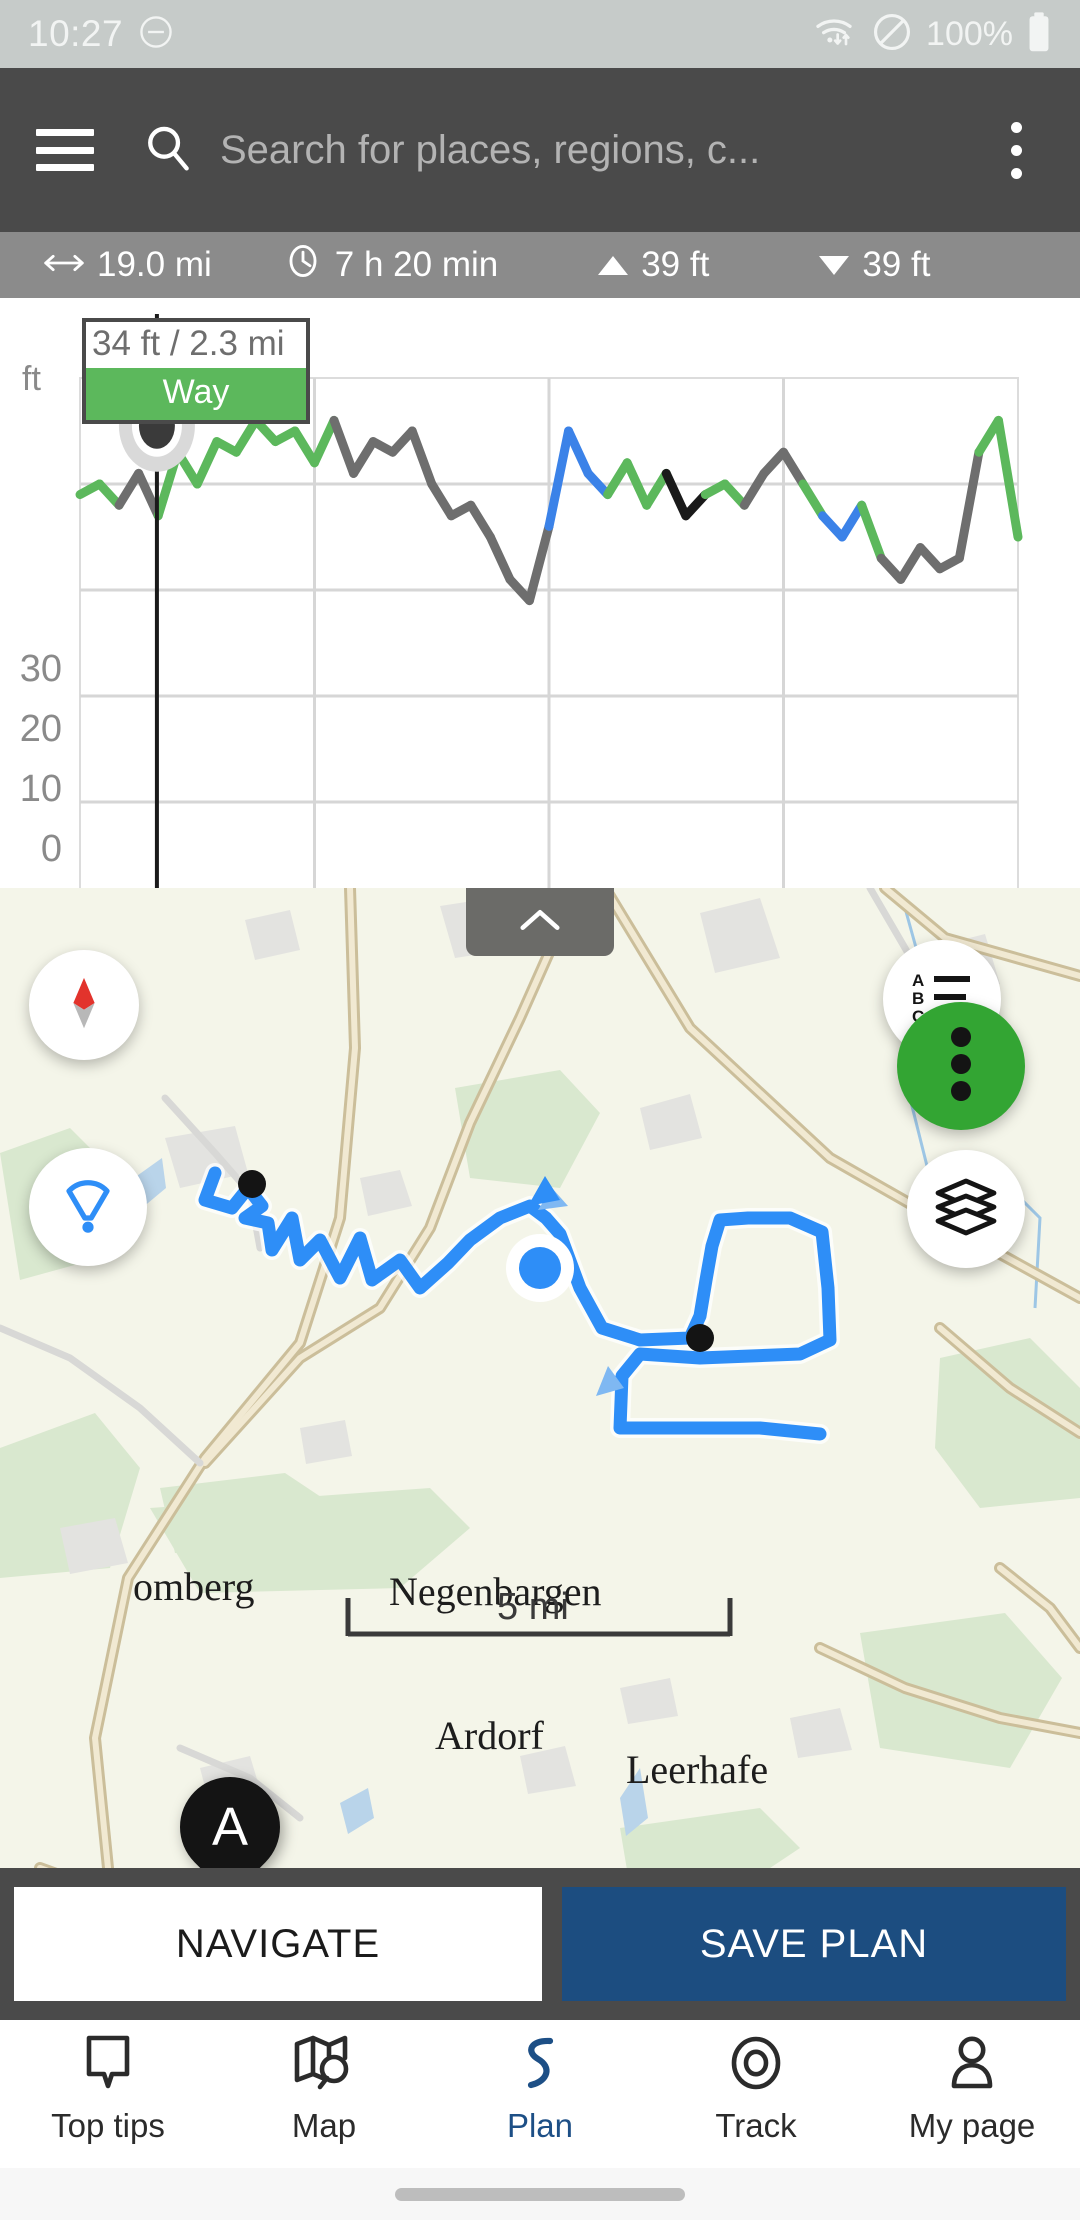  I want to click on chart-tooltip-value: 34 ft / 2.3 mi, so click(188, 343).